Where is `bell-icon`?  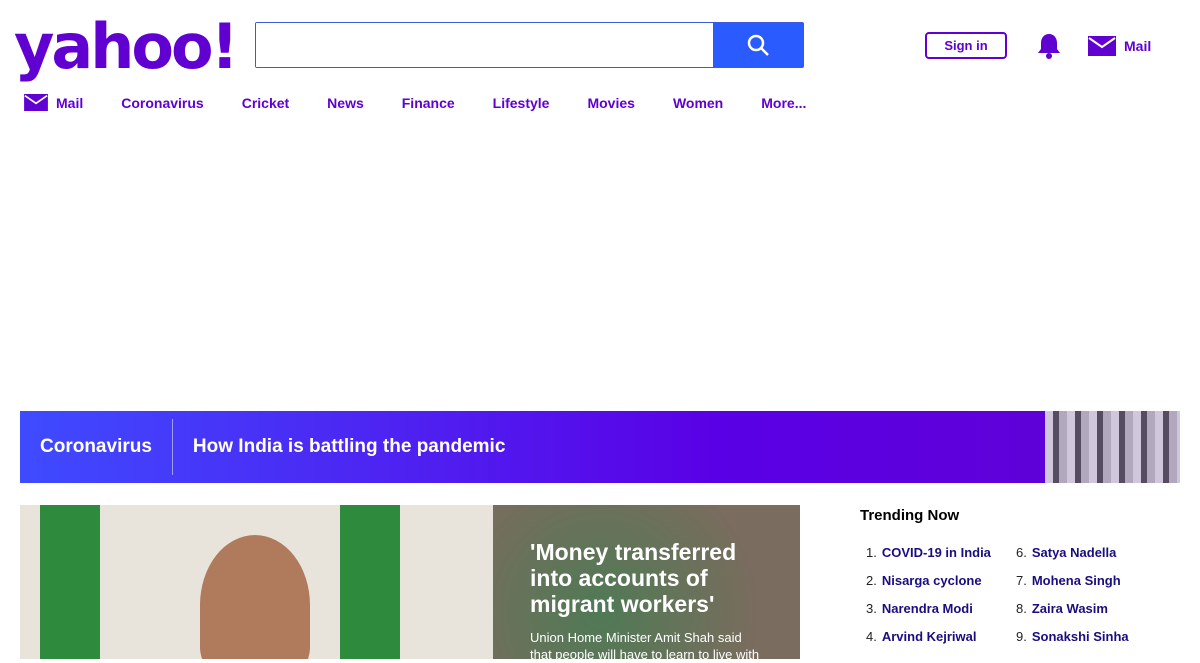
bell-icon is located at coordinates (1049, 48).